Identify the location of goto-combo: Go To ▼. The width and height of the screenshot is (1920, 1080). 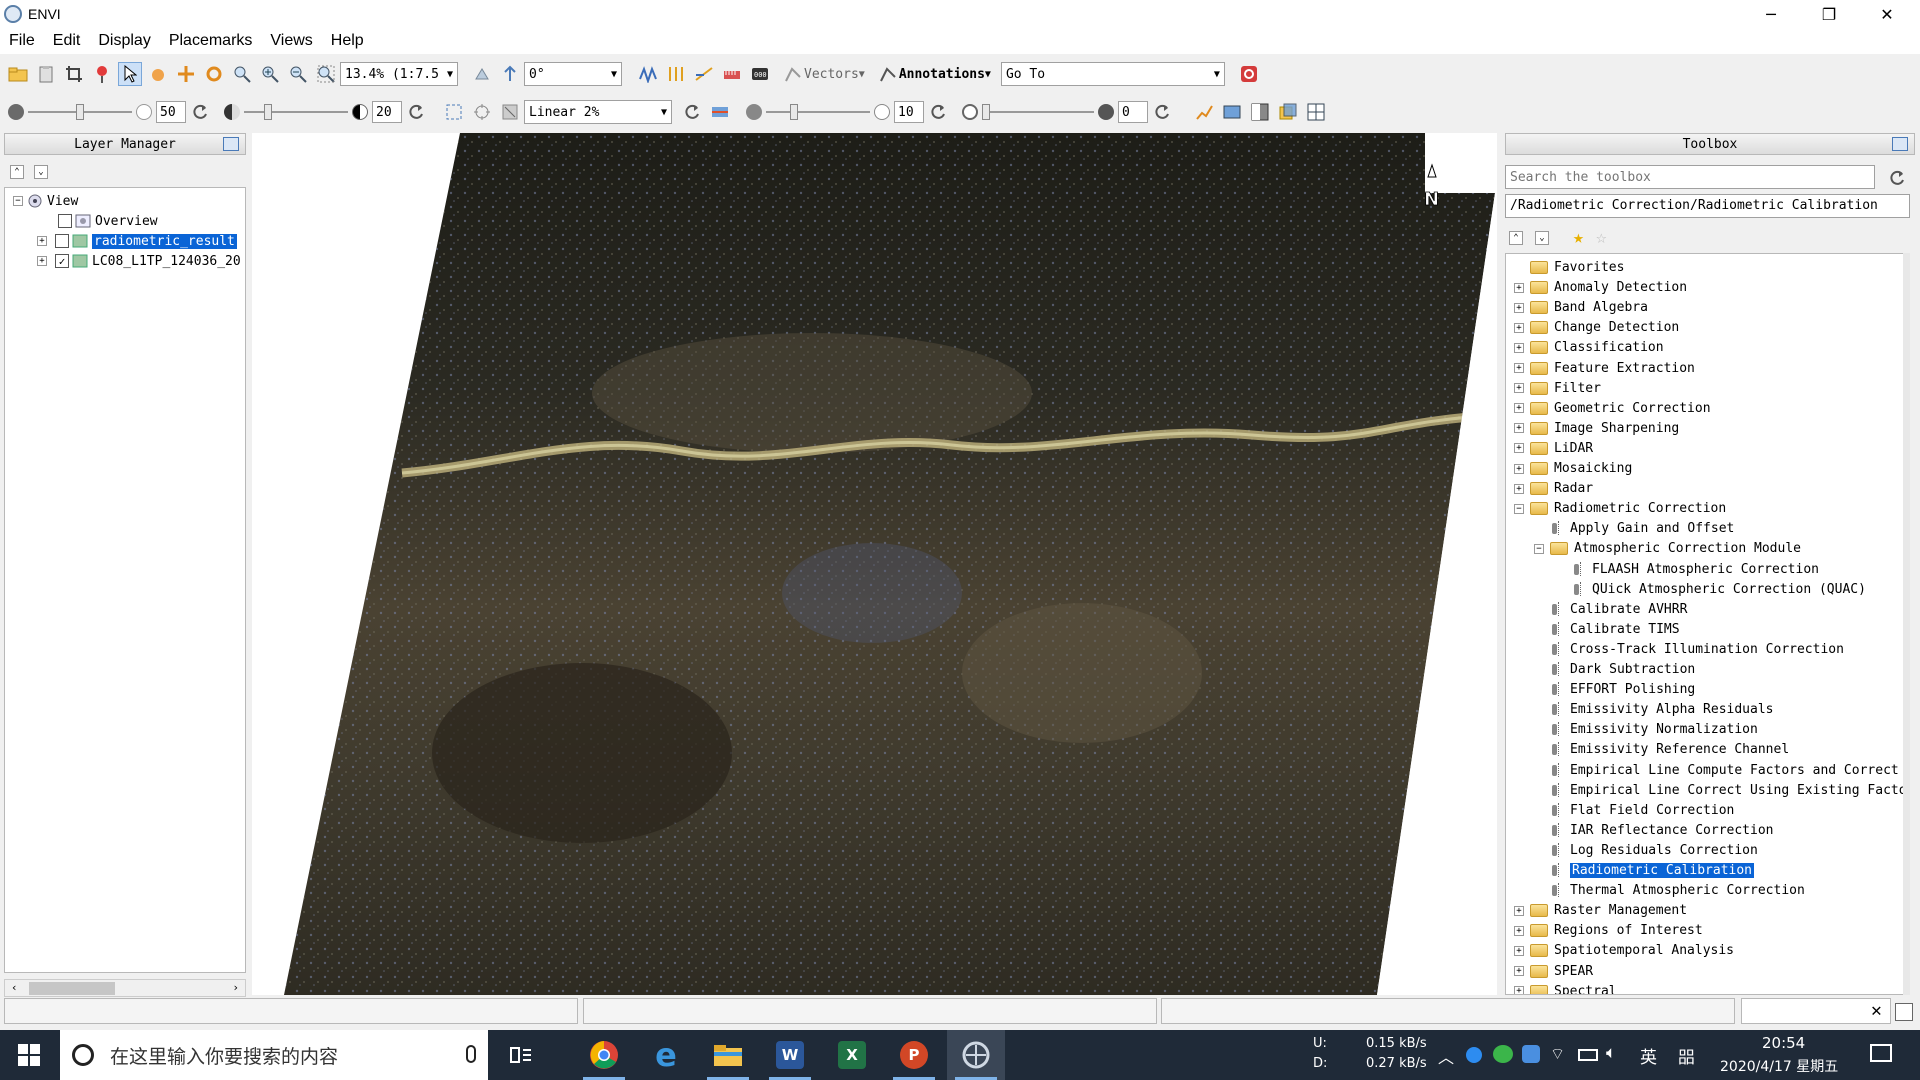
(1112, 74).